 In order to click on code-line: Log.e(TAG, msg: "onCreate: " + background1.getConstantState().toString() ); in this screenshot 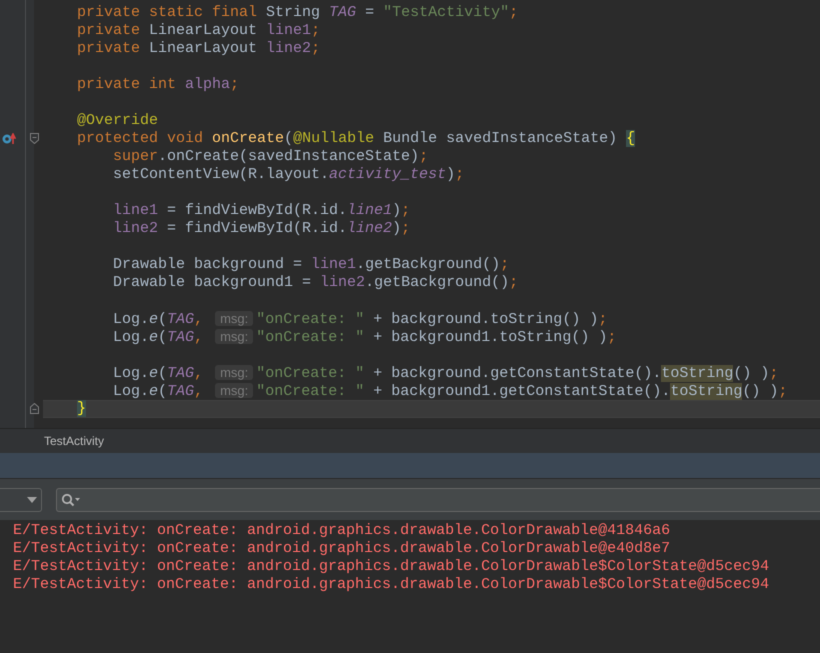, I will do `click(450, 391)`.